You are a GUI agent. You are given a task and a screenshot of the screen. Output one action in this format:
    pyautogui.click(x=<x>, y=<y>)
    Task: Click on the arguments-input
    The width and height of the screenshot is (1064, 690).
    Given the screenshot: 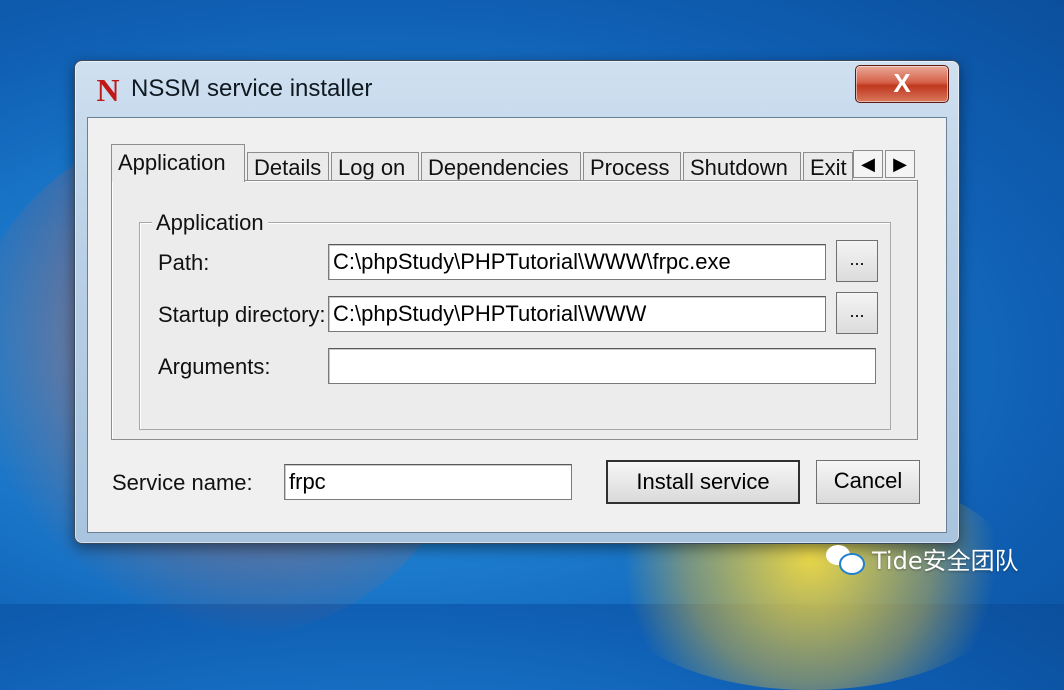 What is the action you would take?
    pyautogui.click(x=602, y=366)
    